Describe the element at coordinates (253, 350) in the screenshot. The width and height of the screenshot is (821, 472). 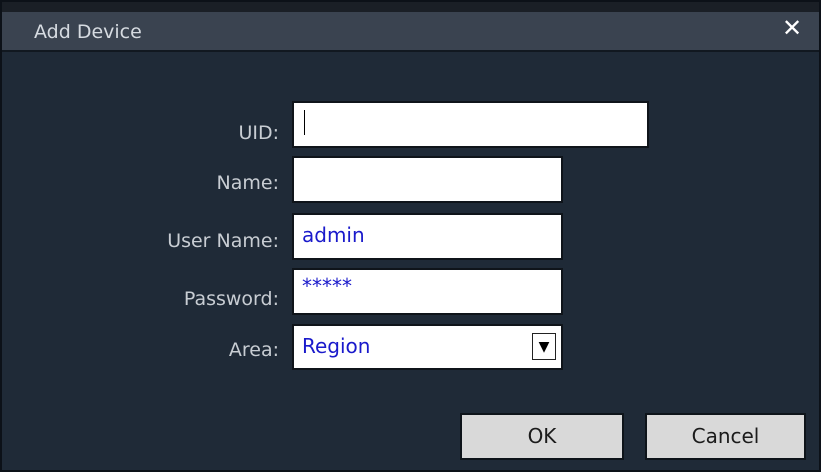
I see `area-label: Area:` at that location.